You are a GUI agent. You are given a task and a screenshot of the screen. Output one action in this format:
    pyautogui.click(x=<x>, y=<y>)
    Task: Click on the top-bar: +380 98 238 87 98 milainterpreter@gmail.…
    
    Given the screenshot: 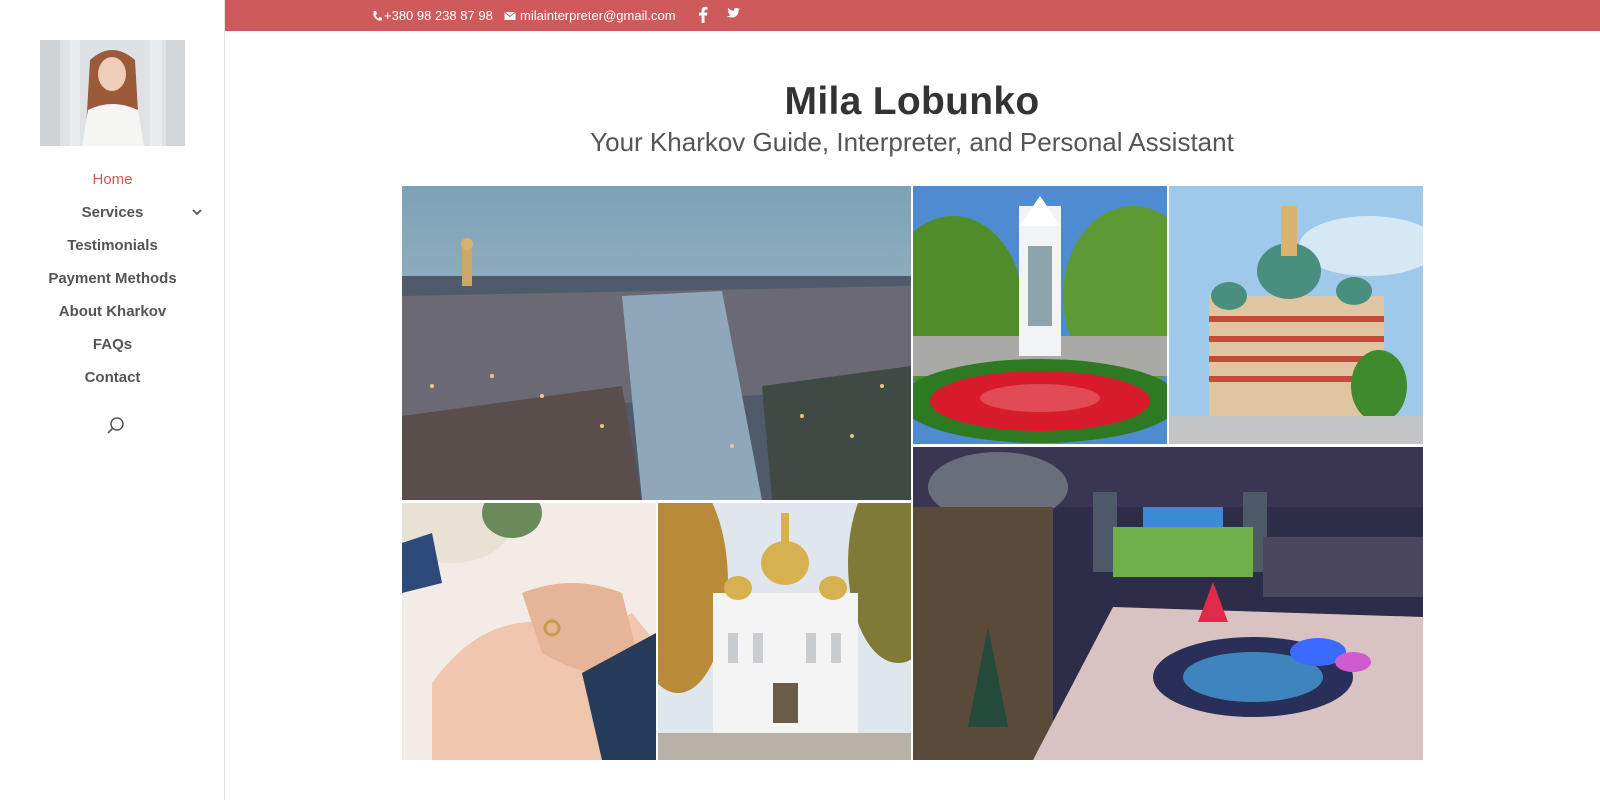 What is the action you would take?
    pyautogui.click(x=912, y=15)
    